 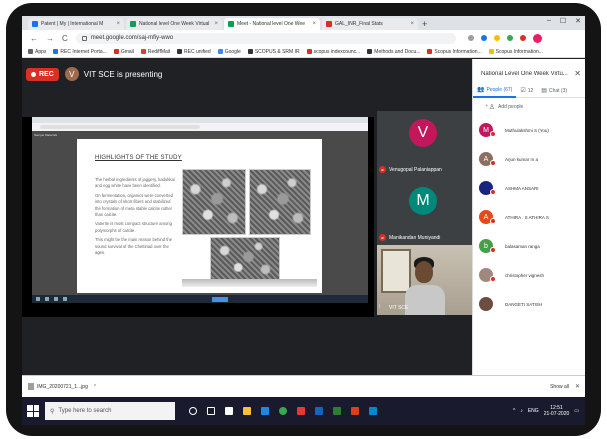 What do you see at coordinates (523, 91) in the screenshot?
I see `check-icon: ☑` at bounding box center [523, 91].